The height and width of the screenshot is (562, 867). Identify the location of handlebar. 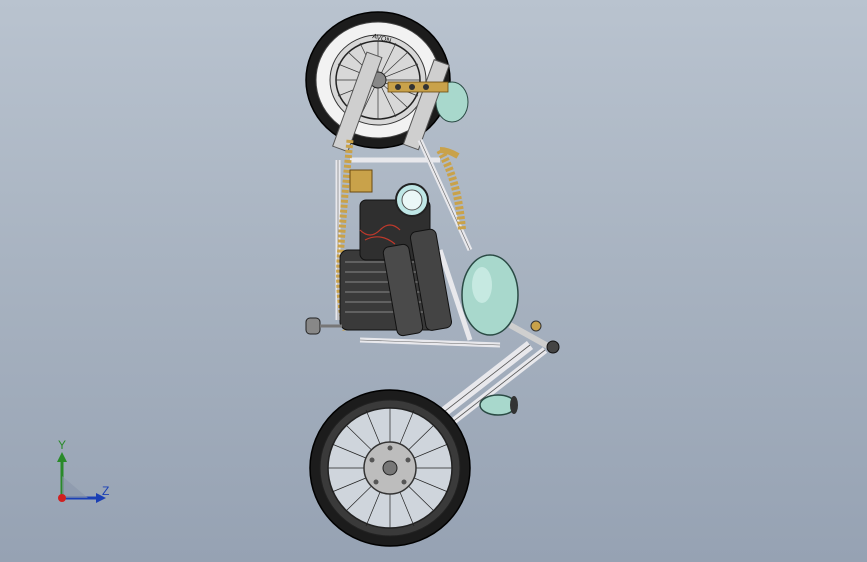
(534, 337).